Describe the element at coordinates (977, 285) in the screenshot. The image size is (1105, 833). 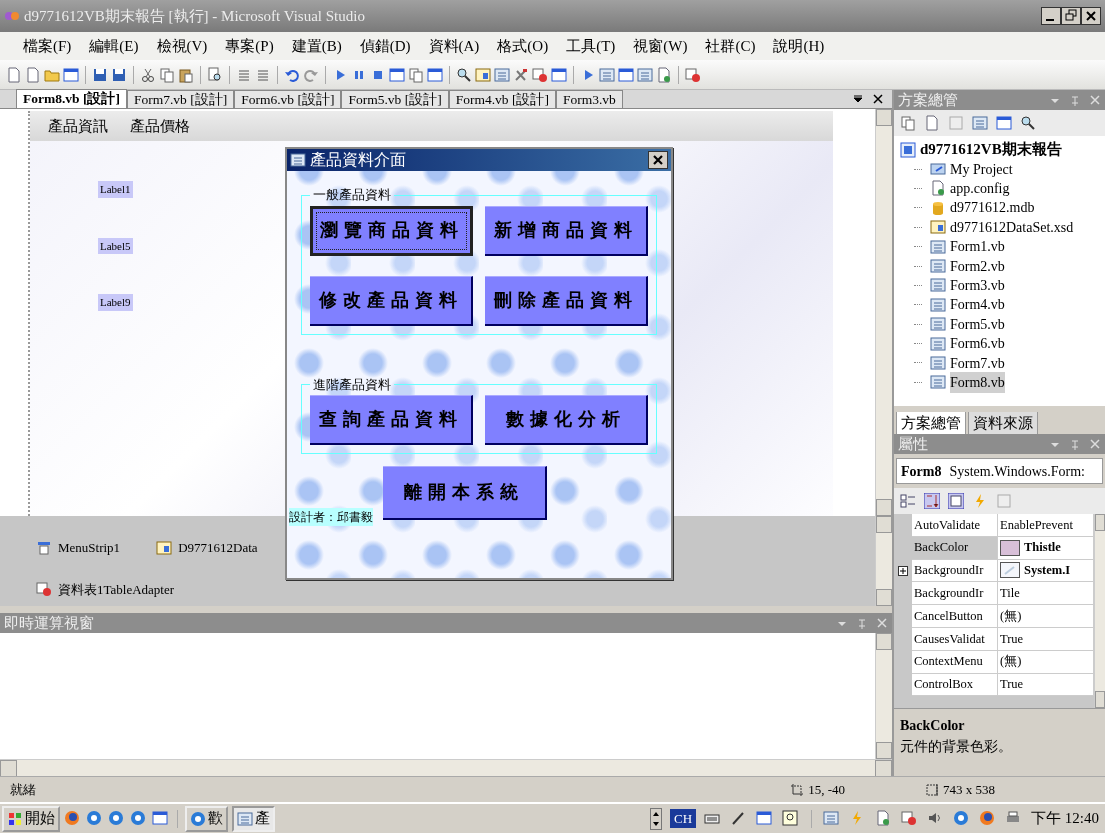
I see `tree-item: Form3.vb` at that location.